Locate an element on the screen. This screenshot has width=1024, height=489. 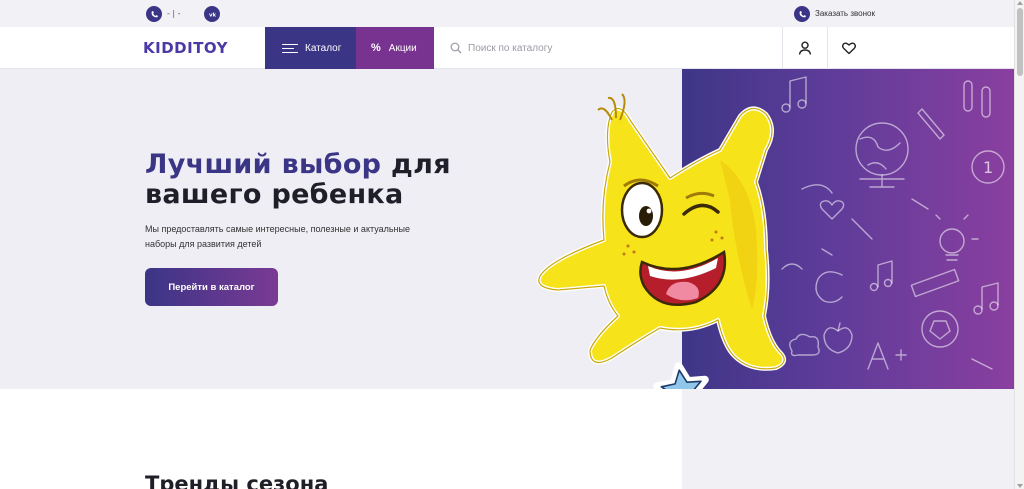
vk-icon: vk is located at coordinates (212, 14).